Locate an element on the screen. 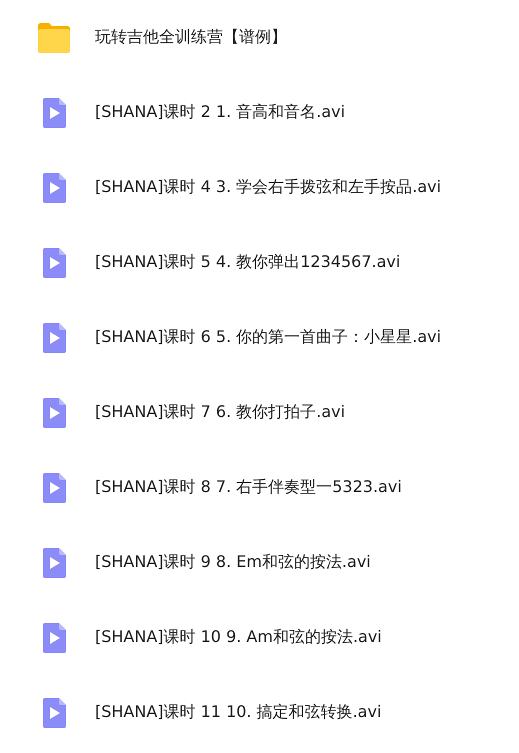 Image resolution: width=519 pixels, height=753 pixels. file-name: 玩转吉他全训练营【谱例】 is located at coordinates (191, 37).